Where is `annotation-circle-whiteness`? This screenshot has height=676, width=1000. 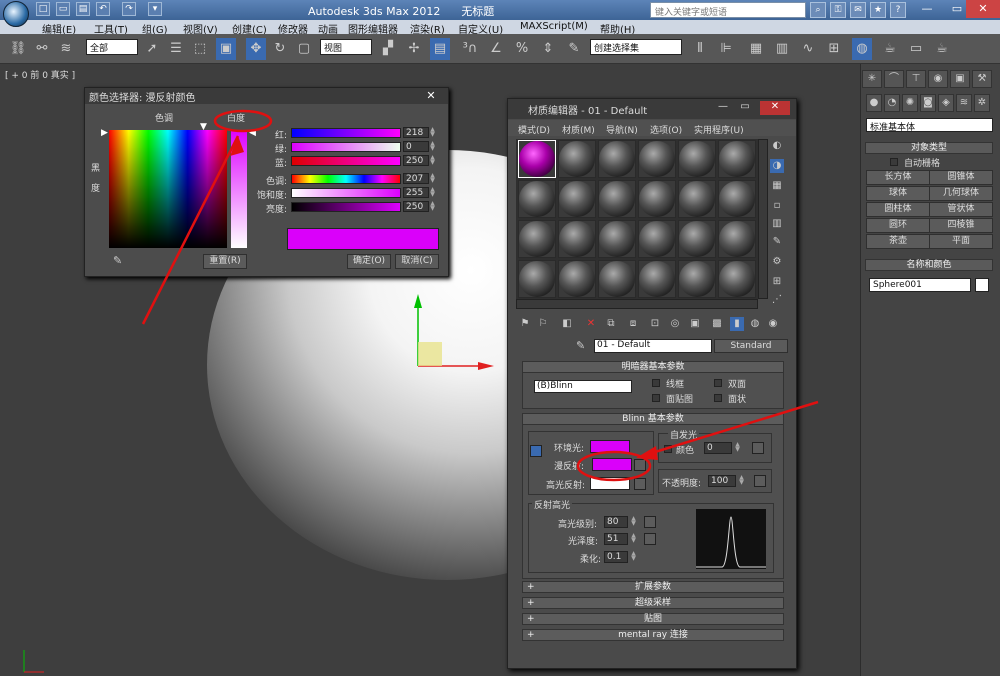 annotation-circle-whiteness is located at coordinates (243, 121).